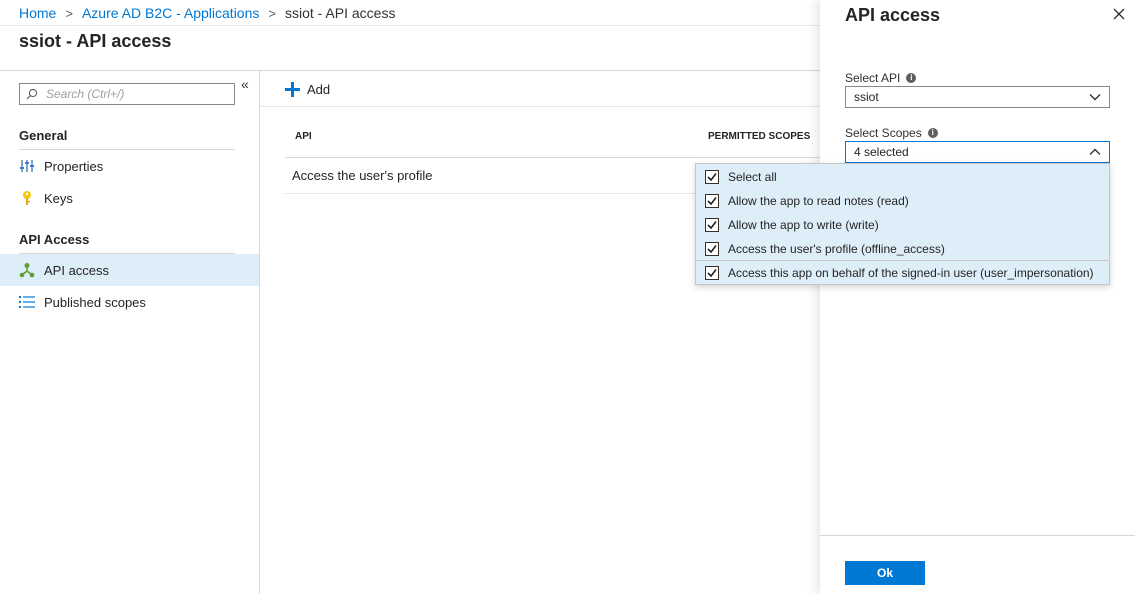 The width and height of the screenshot is (1135, 594). I want to click on sidebar-item-properties: Properties, so click(129, 166).